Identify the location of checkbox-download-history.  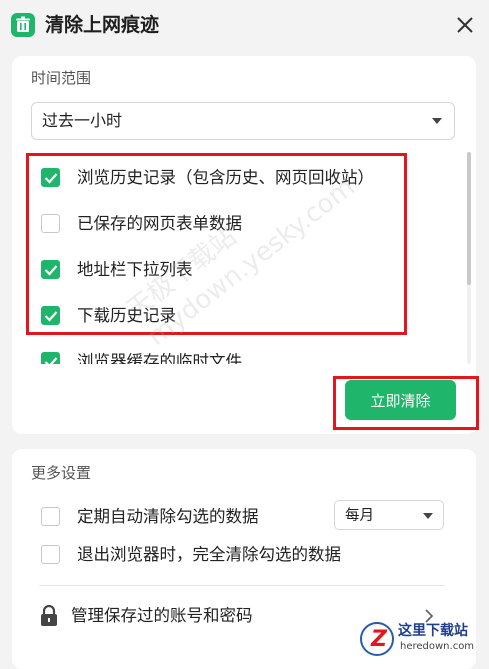
(50, 315).